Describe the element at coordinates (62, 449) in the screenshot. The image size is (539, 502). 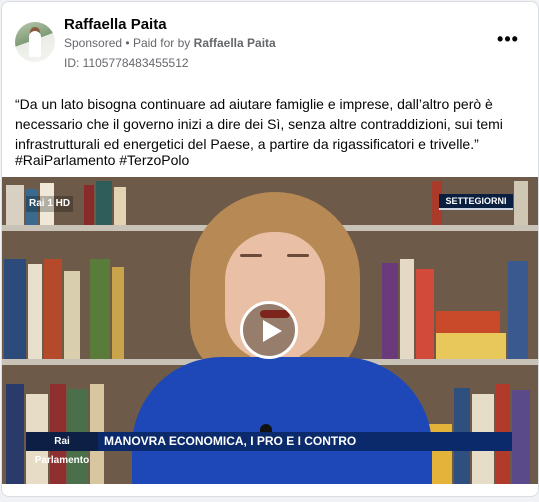
I see `banner-logo: Rai Parlamento` at that location.